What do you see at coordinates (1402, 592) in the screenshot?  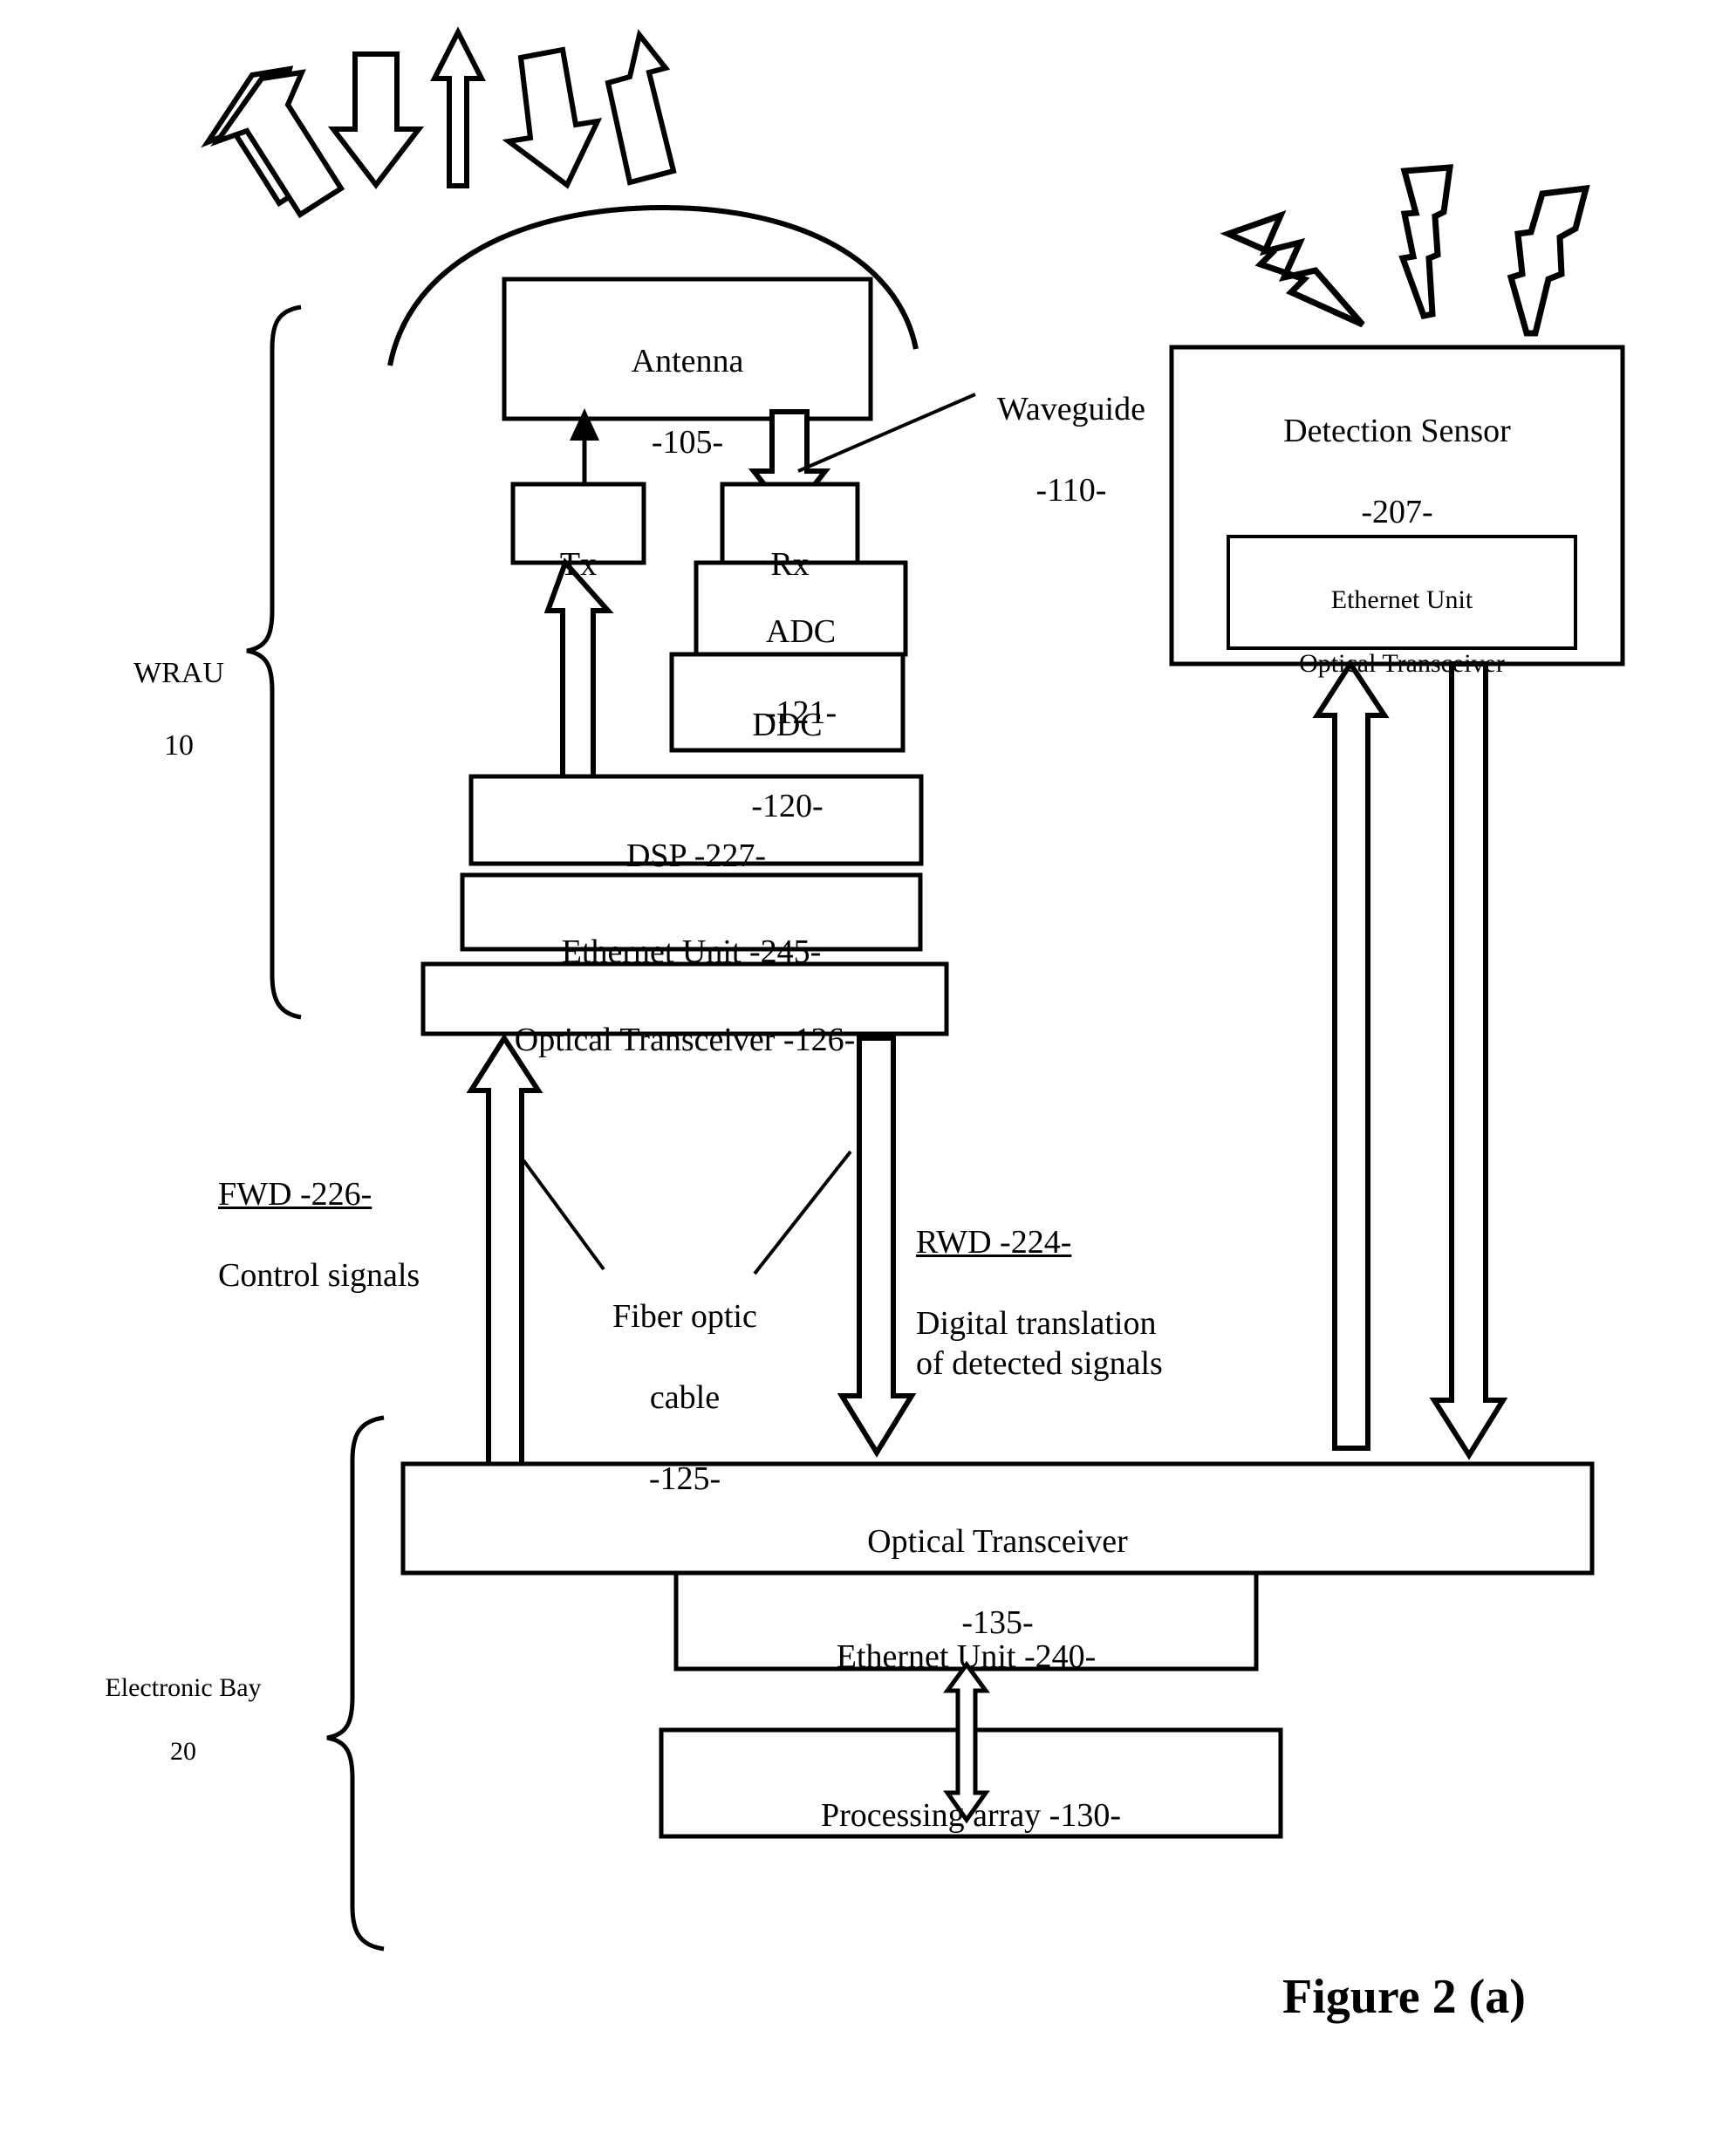 I see `sensor-ethernet-optical-box` at bounding box center [1402, 592].